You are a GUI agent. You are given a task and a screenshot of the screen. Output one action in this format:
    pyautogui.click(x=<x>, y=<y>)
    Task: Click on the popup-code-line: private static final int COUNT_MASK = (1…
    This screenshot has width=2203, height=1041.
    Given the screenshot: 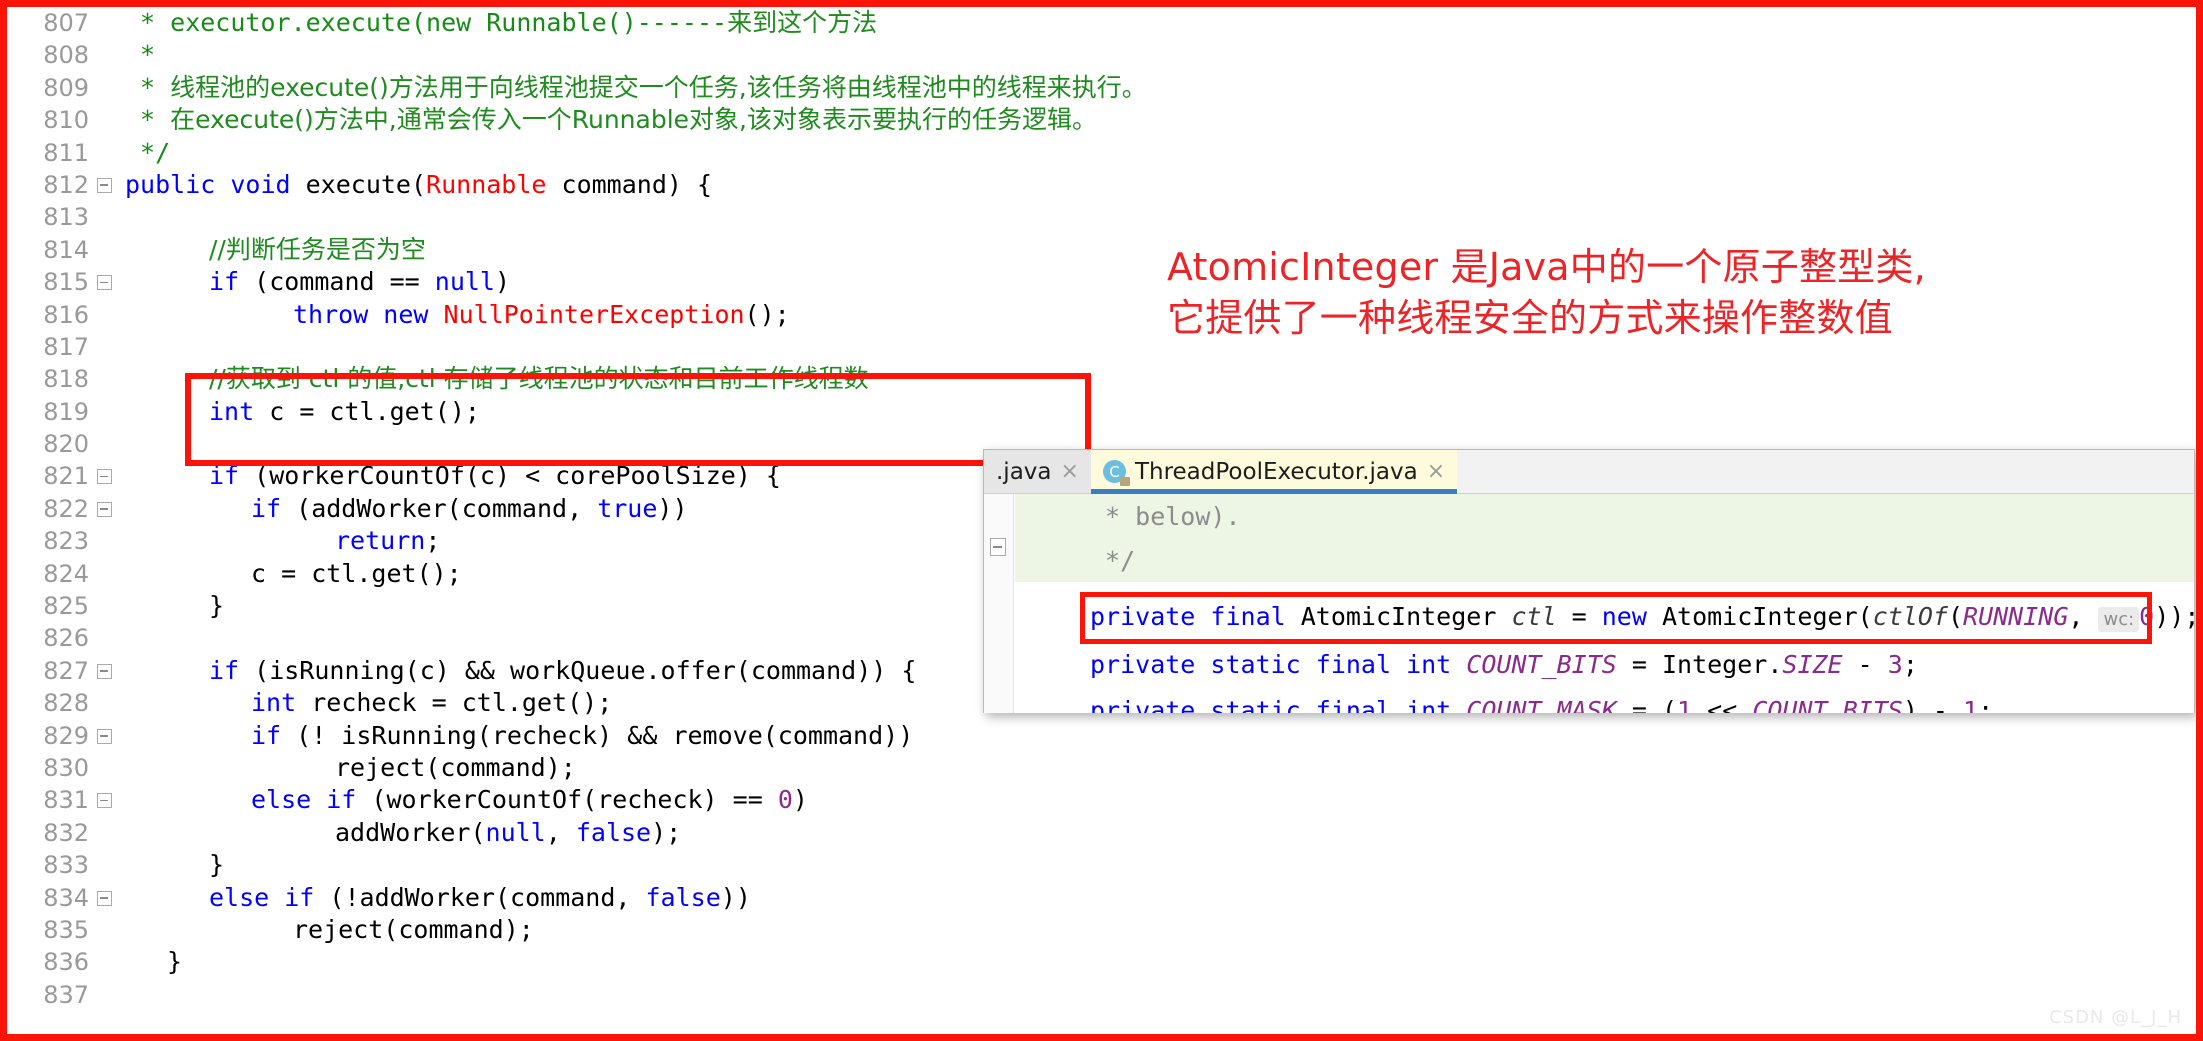 What is the action you would take?
    pyautogui.click(x=1541, y=702)
    